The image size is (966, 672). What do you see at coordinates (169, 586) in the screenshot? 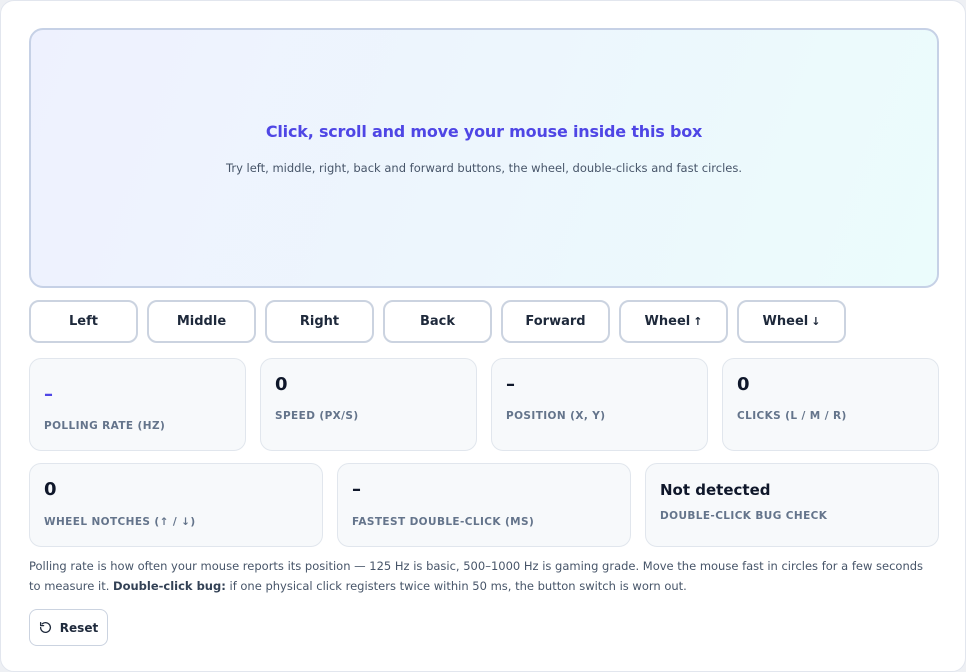
I see `note-bold: Double-click bug:` at bounding box center [169, 586].